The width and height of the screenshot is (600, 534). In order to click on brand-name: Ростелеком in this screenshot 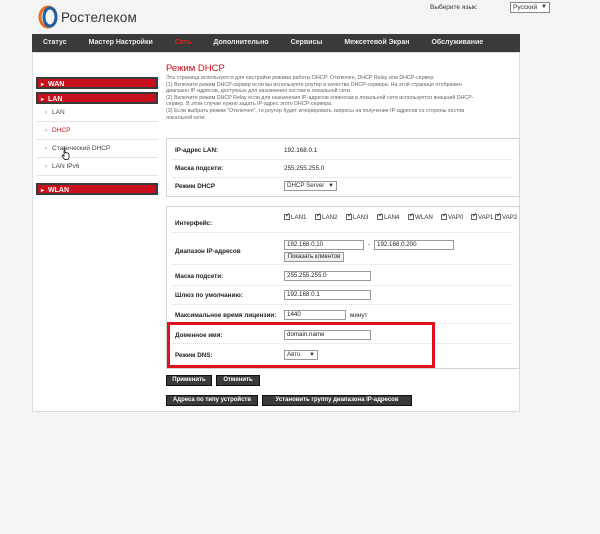, I will do `click(99, 17)`.